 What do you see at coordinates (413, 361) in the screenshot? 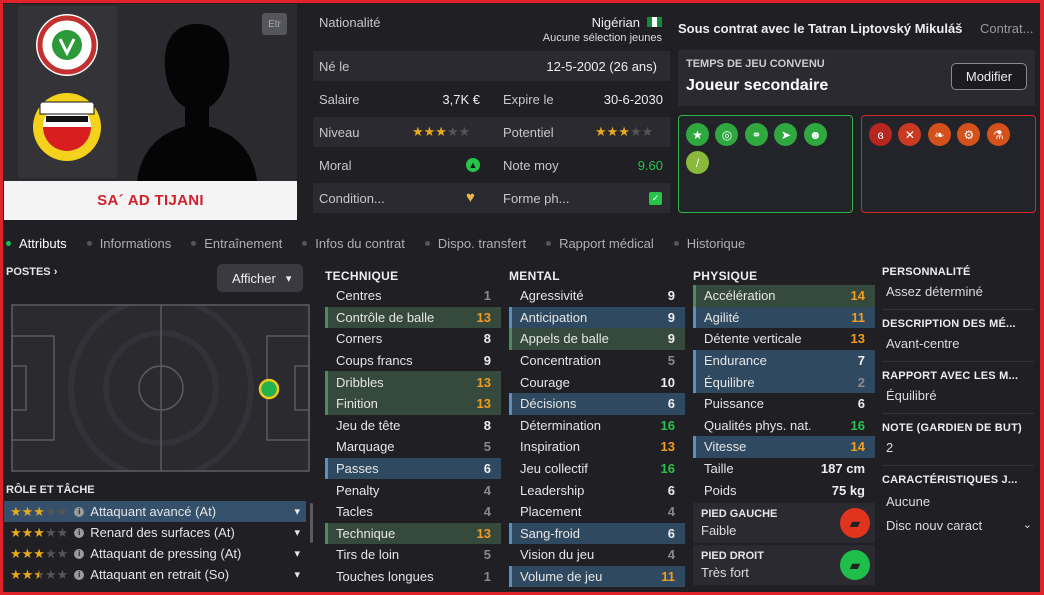
I see `attribute-row: Coups francs 9` at bounding box center [413, 361].